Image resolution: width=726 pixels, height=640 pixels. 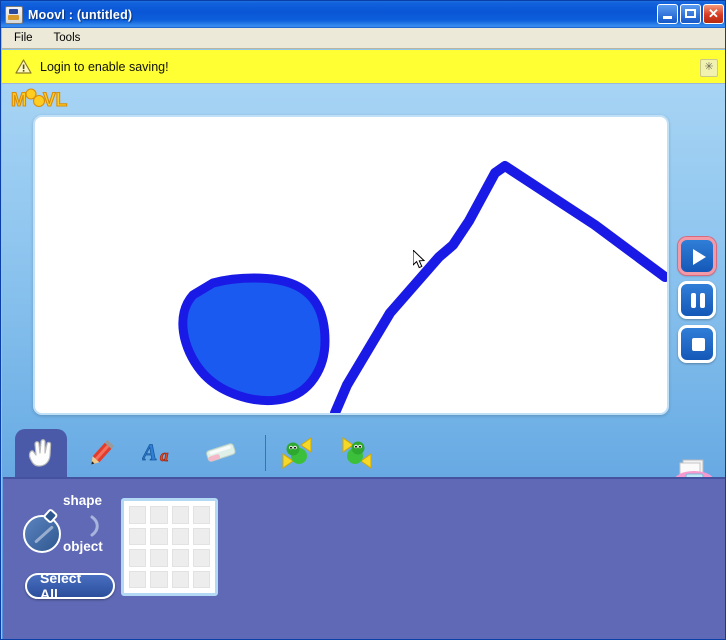 I want to click on text-tool: A a, so click(x=161, y=453).